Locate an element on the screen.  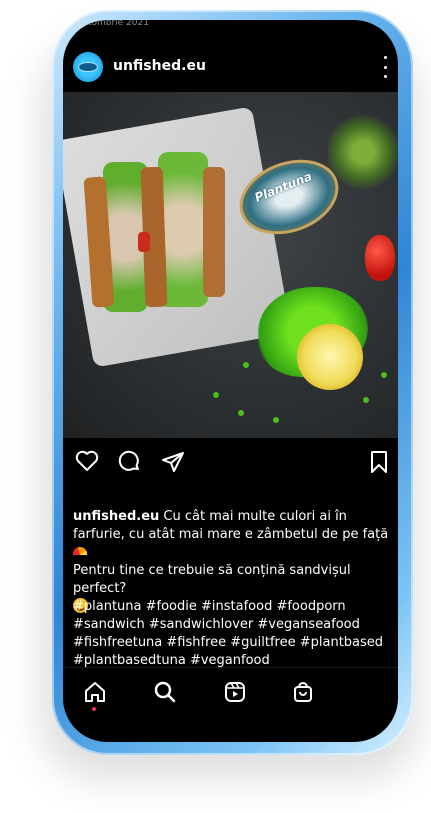
bottom-nav is located at coordinates (230, 692).